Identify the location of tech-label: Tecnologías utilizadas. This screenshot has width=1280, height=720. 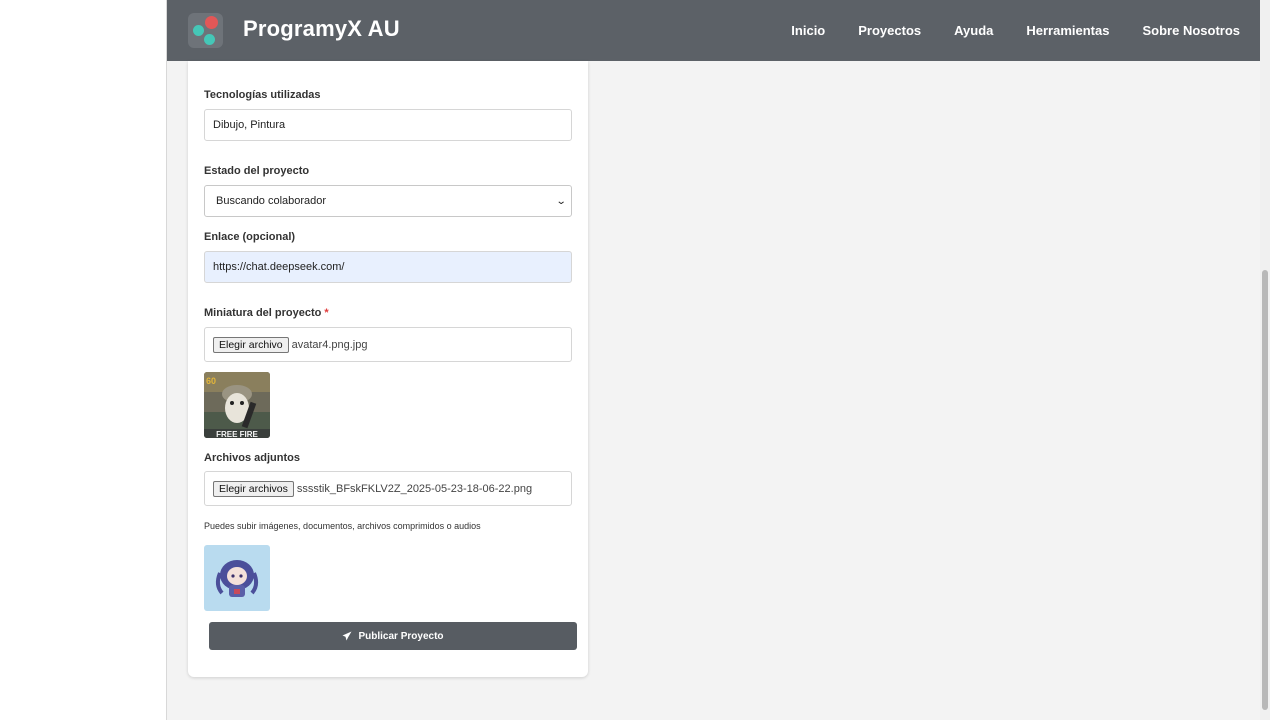
(262, 95).